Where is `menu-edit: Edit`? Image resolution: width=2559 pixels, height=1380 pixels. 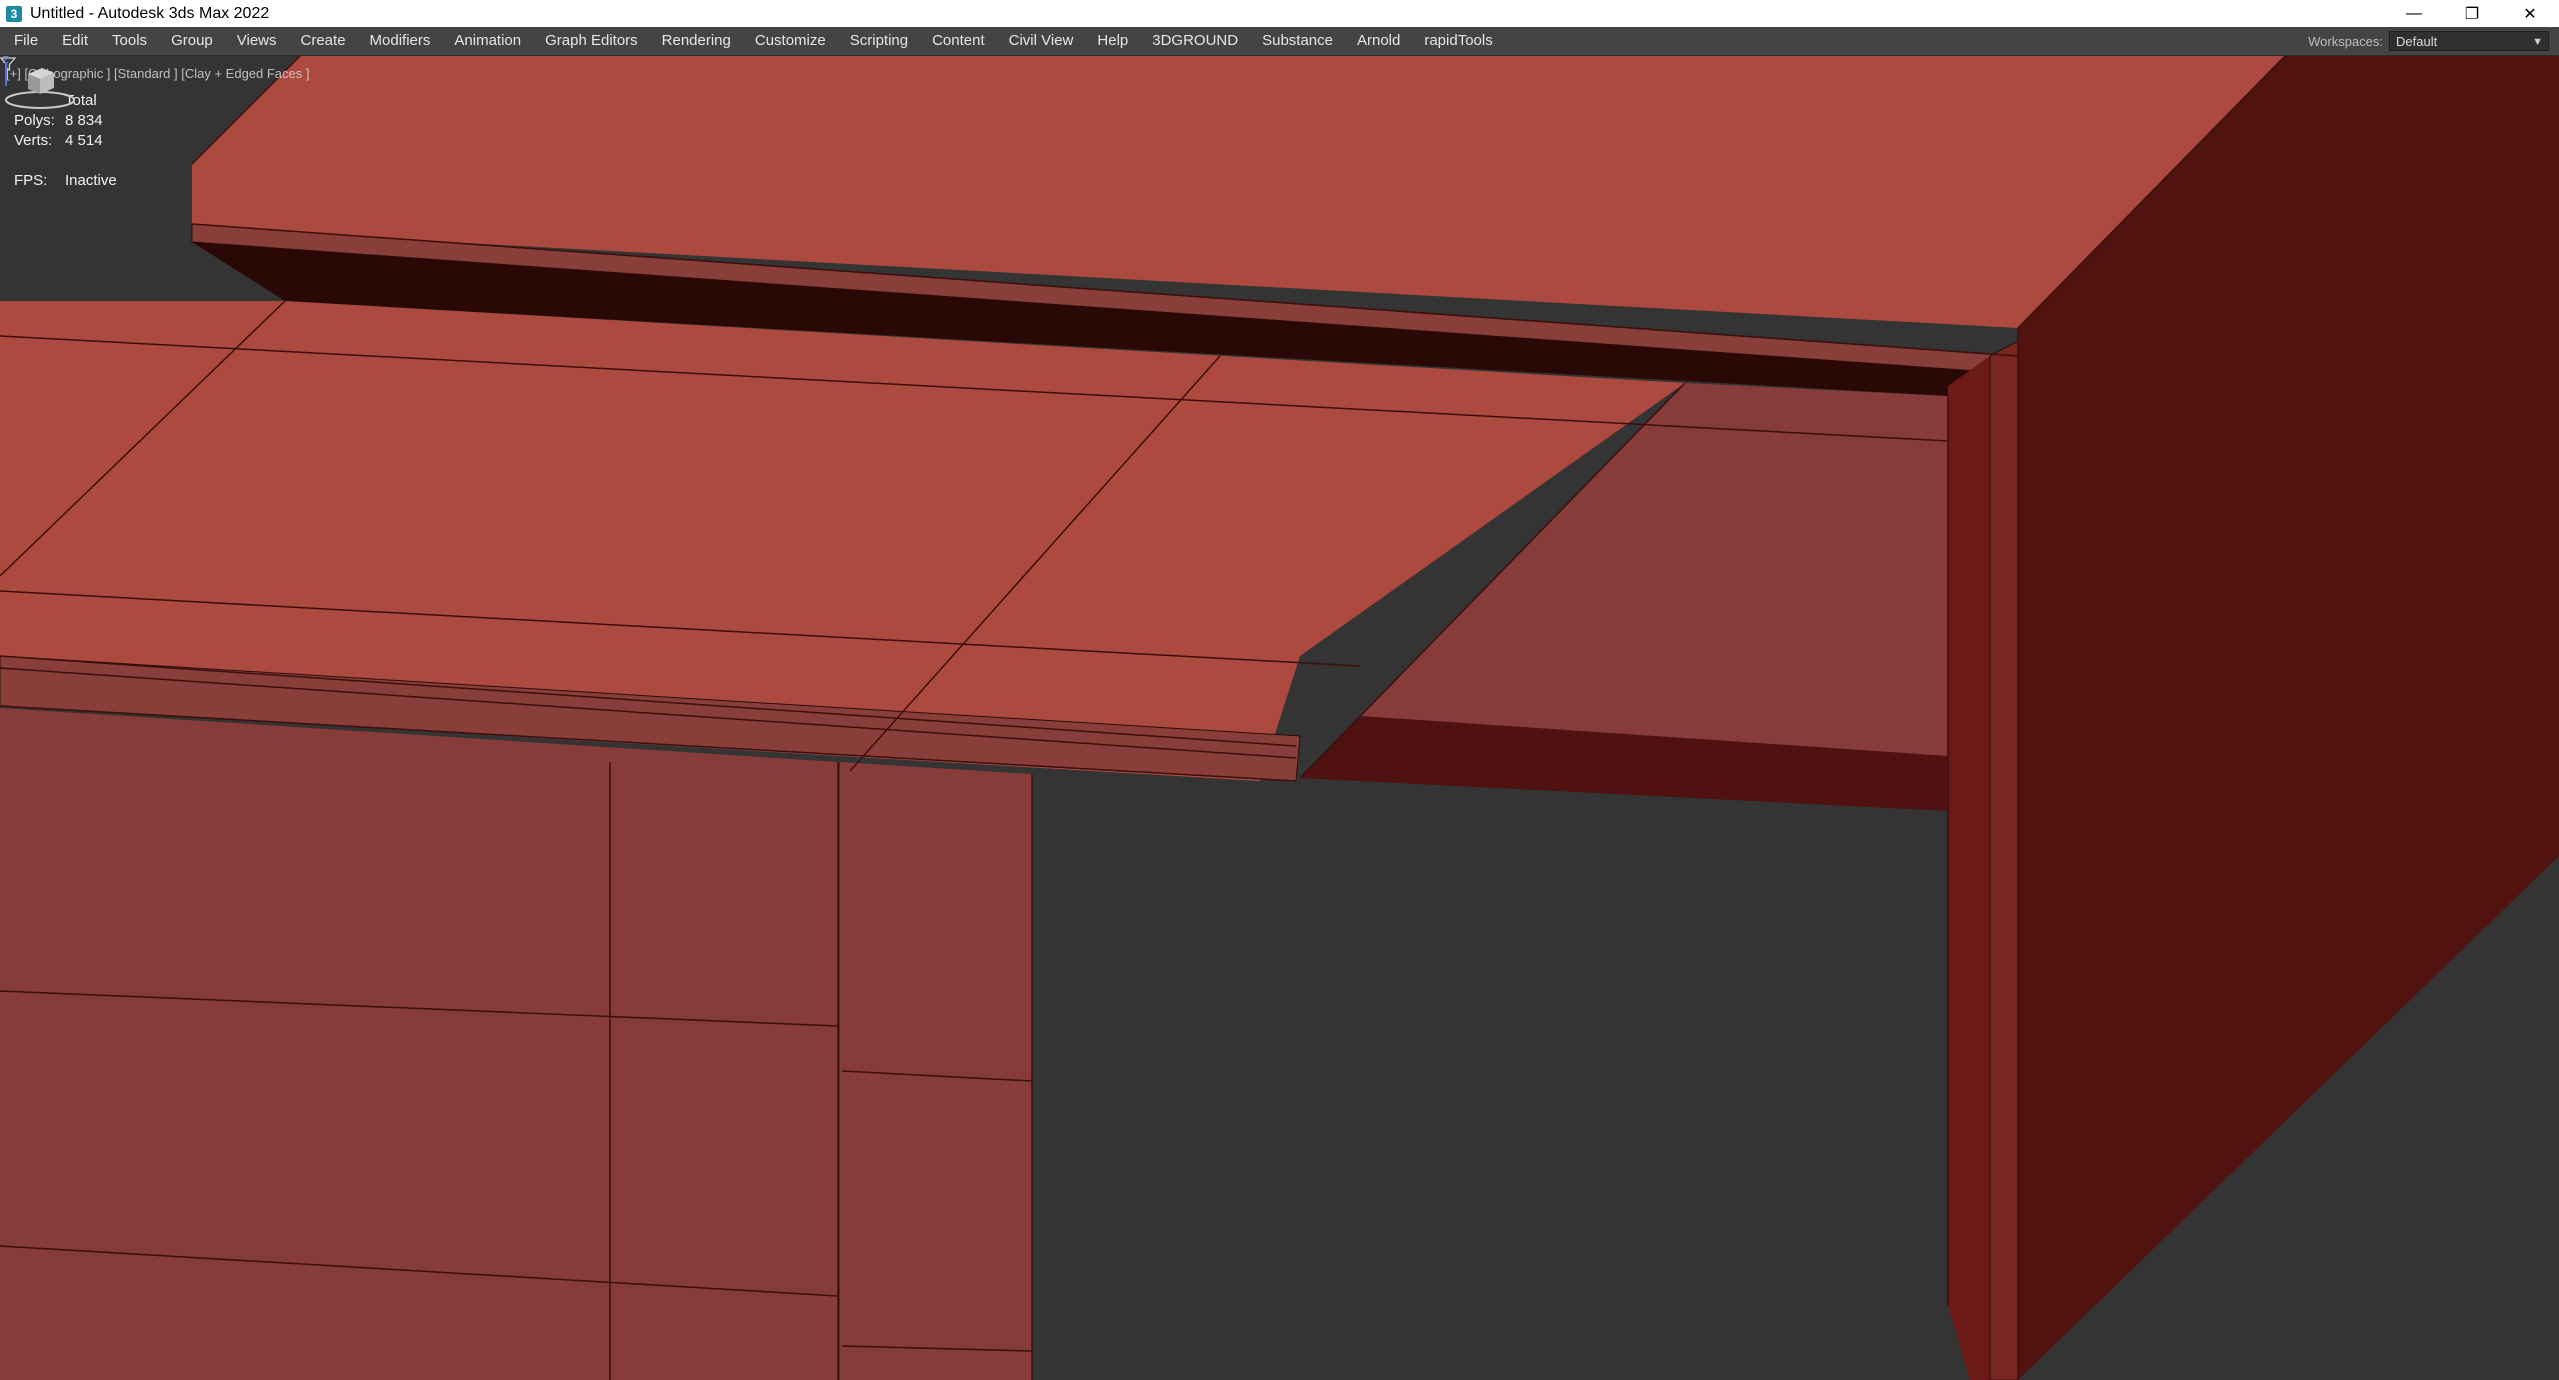
menu-edit: Edit is located at coordinates (75, 41).